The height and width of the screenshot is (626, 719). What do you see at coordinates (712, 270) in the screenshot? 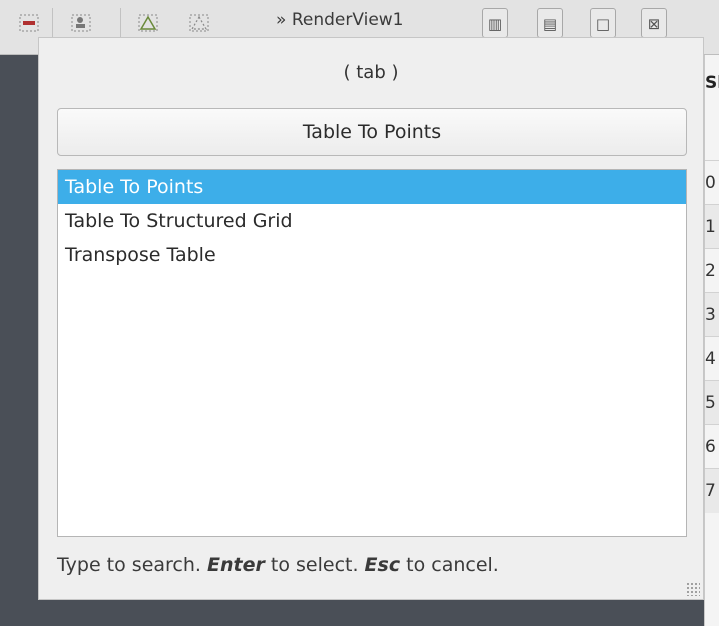
I see `table-row: 2` at bounding box center [712, 270].